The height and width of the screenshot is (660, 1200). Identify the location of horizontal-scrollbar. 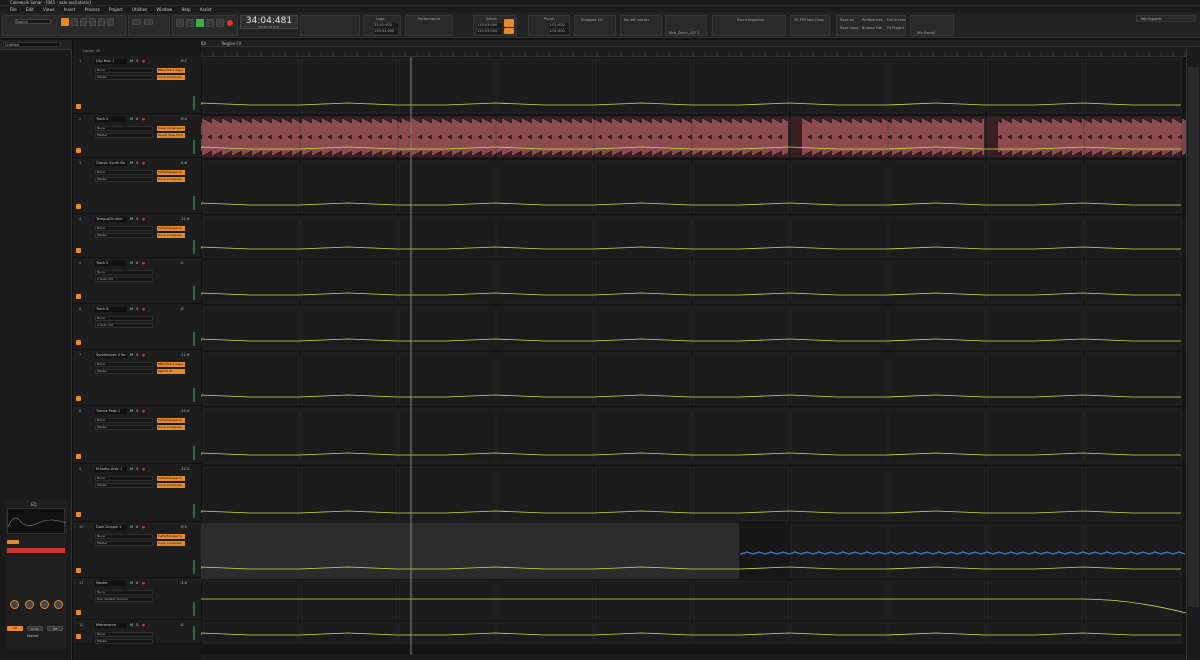
(693, 657).